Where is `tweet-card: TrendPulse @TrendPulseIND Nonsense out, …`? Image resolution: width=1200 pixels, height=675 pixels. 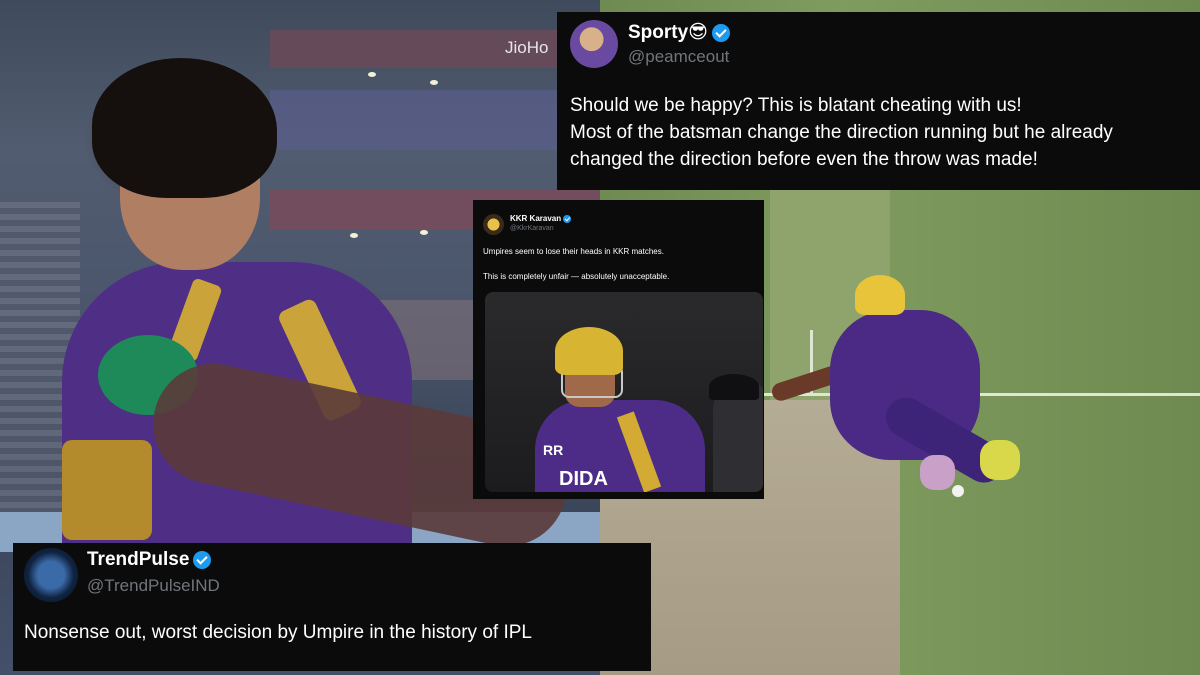 tweet-card: TrendPulse @TrendPulseIND Nonsense out, … is located at coordinates (332, 607).